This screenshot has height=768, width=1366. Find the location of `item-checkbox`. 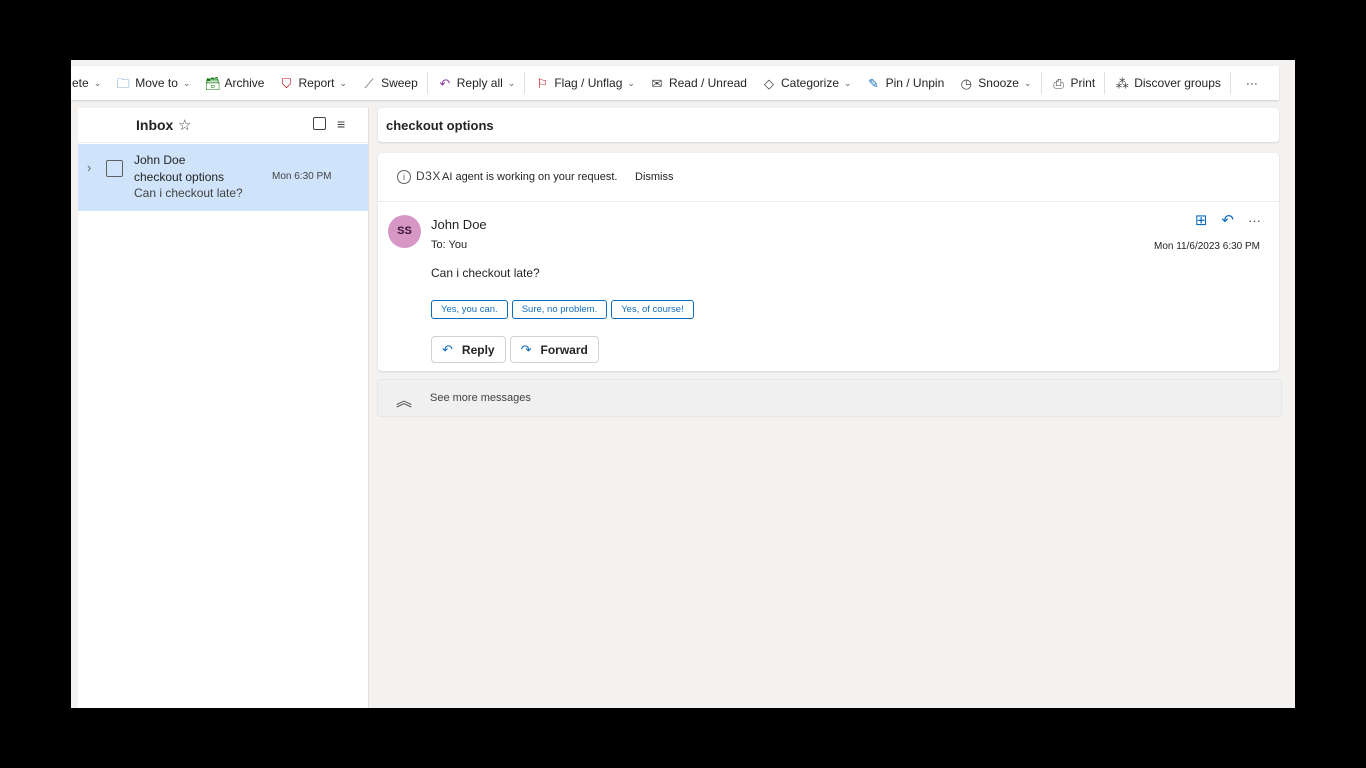

item-checkbox is located at coordinates (114, 168).